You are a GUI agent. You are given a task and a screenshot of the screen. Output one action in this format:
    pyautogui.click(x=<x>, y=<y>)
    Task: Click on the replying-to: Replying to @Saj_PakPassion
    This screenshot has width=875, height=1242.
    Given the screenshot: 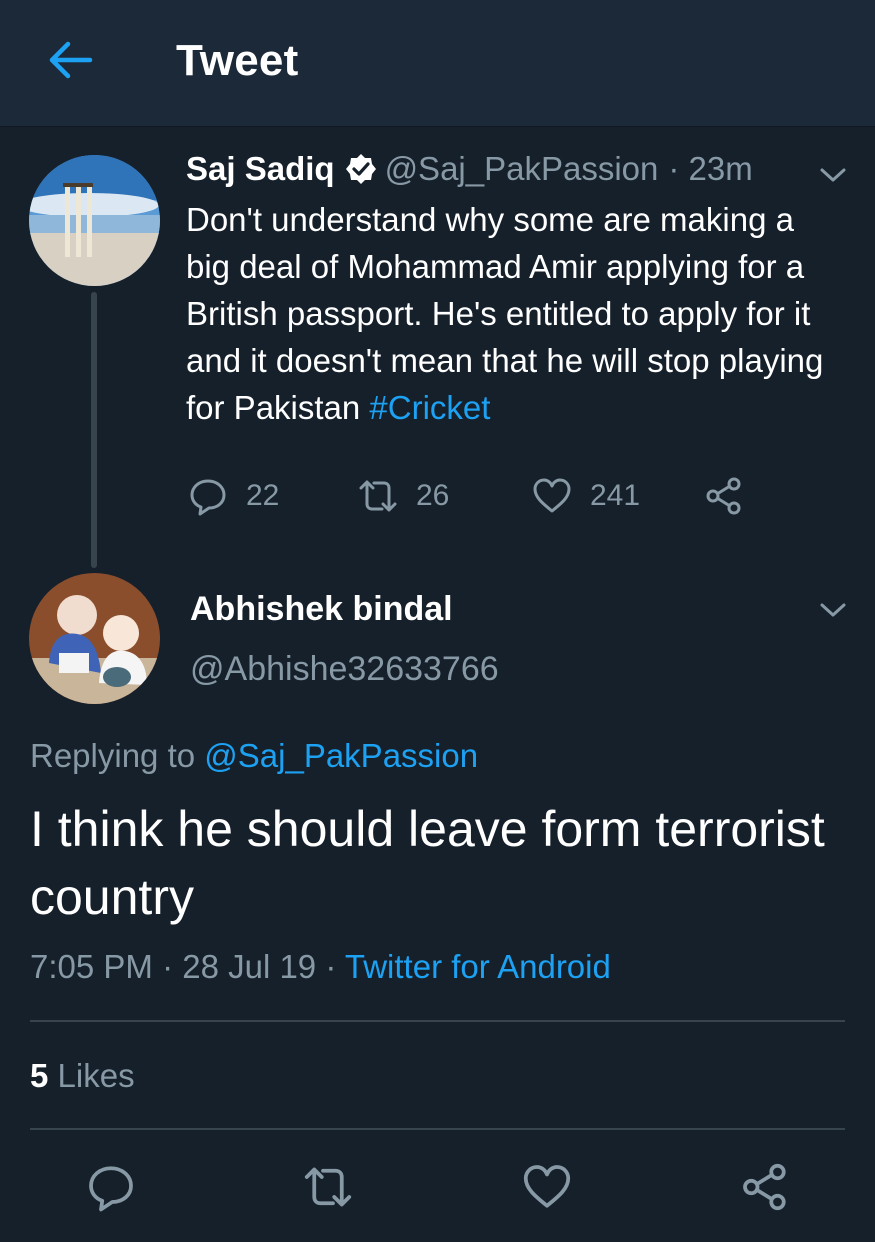 What is the action you would take?
    pyautogui.click(x=254, y=756)
    